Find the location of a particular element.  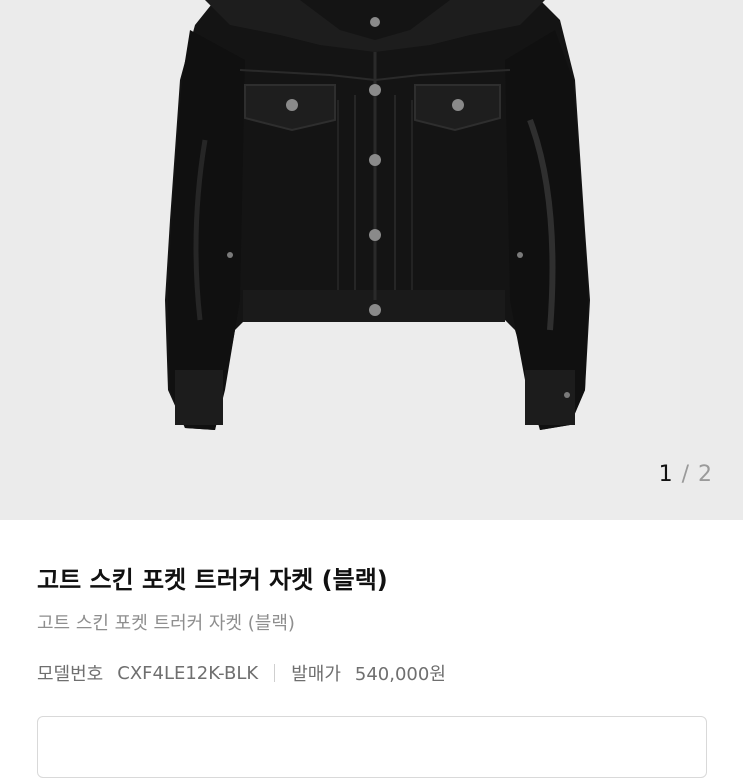

size-select-box is located at coordinates (372, 747).